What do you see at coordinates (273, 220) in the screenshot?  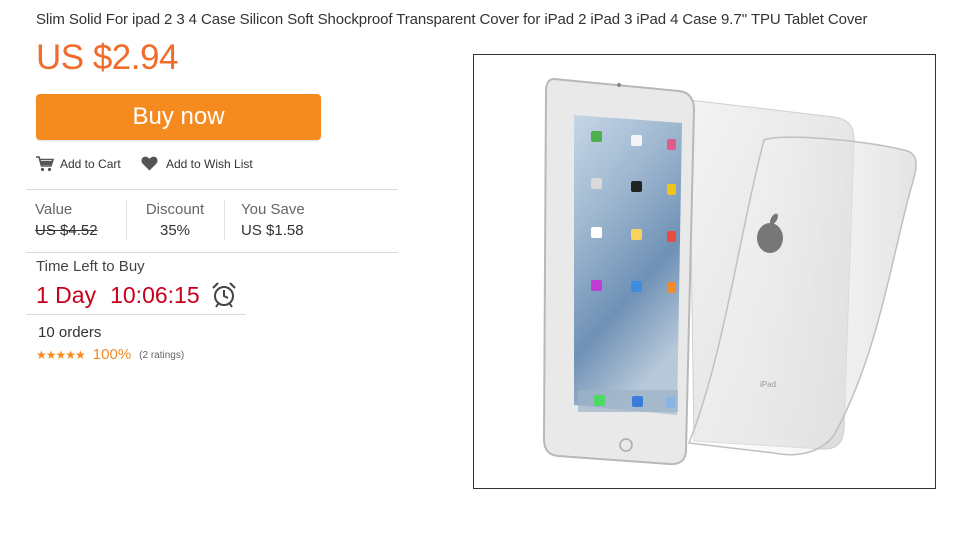 I see `you-save-column: You Save US $1.58` at bounding box center [273, 220].